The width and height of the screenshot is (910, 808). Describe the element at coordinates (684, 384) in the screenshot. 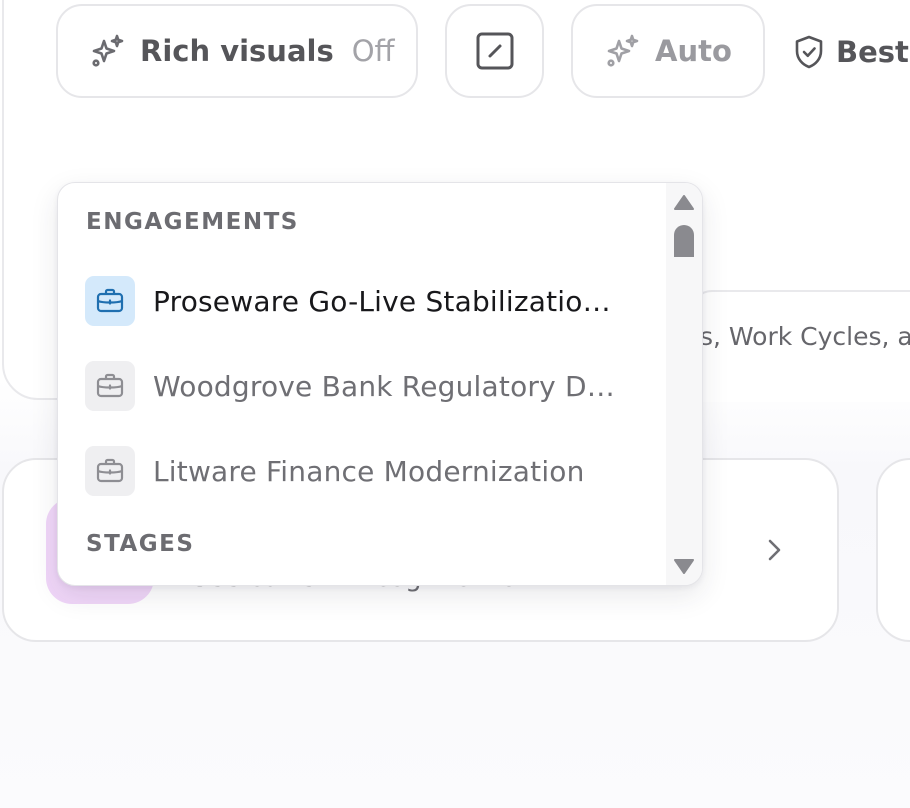

I see `dropdown-scrollbar` at that location.